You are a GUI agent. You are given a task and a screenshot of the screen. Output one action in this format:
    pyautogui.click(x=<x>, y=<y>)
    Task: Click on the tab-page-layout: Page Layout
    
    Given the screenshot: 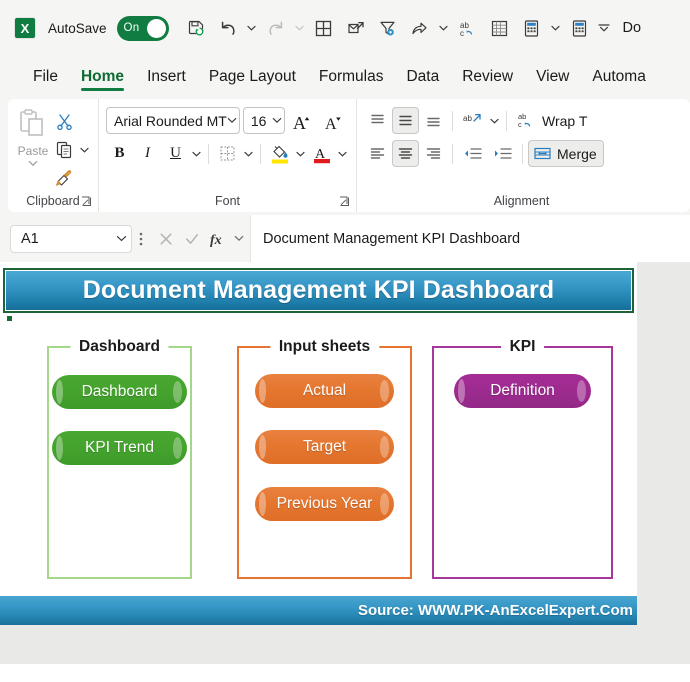 What is the action you would take?
    pyautogui.click(x=252, y=76)
    